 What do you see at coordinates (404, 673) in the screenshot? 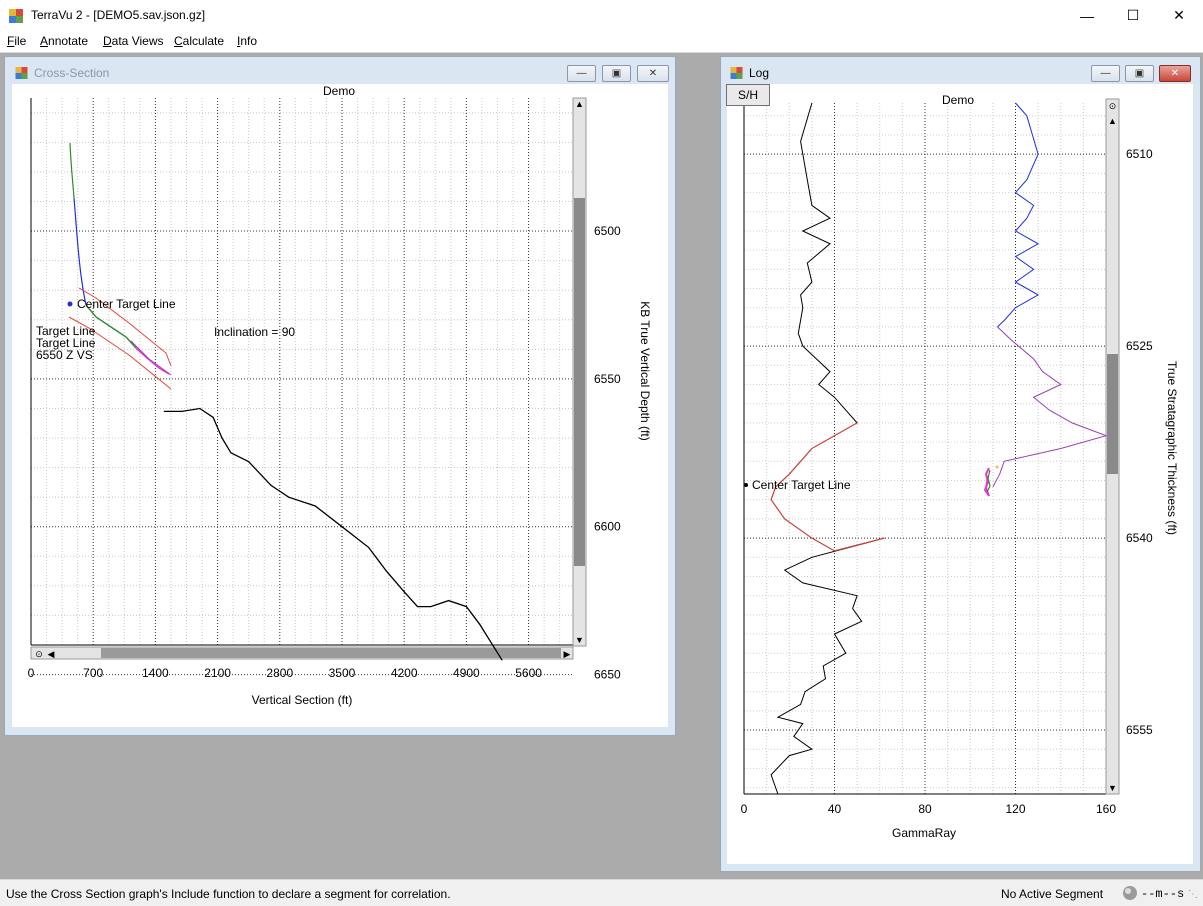
I see `x-tick-label: 4200` at bounding box center [404, 673].